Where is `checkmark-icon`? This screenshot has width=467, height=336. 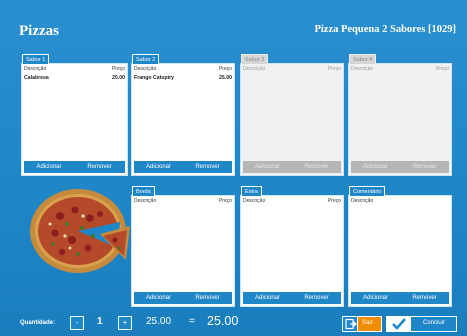 checkmark-icon is located at coordinates (399, 324).